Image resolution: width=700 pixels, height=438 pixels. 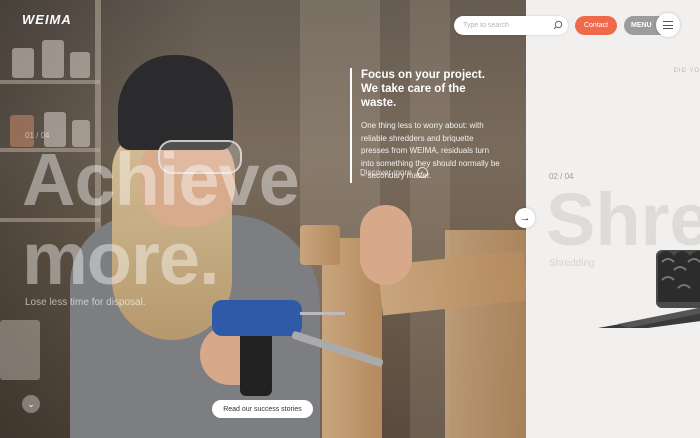 What do you see at coordinates (121, 258) in the screenshot?
I see `headline-line2: more.` at bounding box center [121, 258].